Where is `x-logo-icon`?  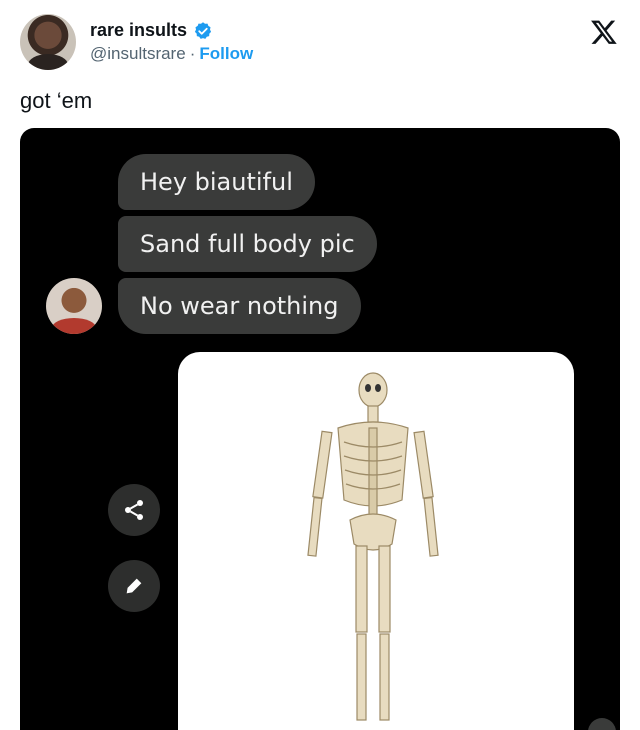 x-logo-icon is located at coordinates (604, 32).